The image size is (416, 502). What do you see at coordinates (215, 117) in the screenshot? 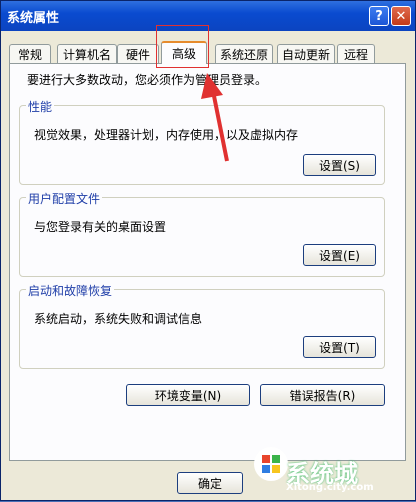
I see `pointer-arrow-icon` at bounding box center [215, 117].